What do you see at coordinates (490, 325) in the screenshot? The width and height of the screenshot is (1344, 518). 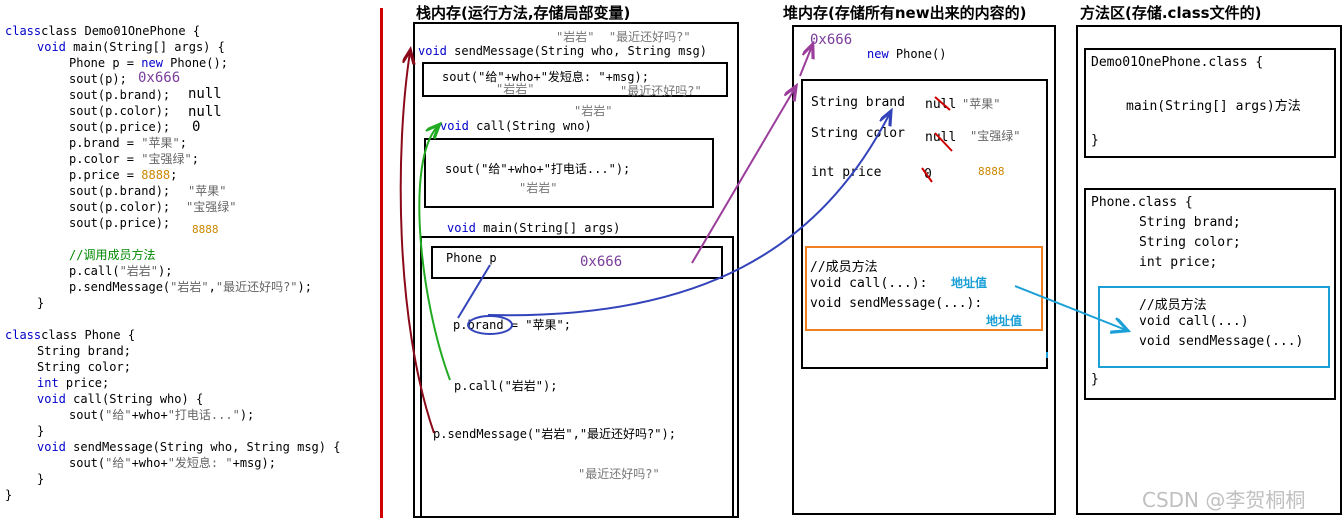 I see `brand-highlight` at bounding box center [490, 325].